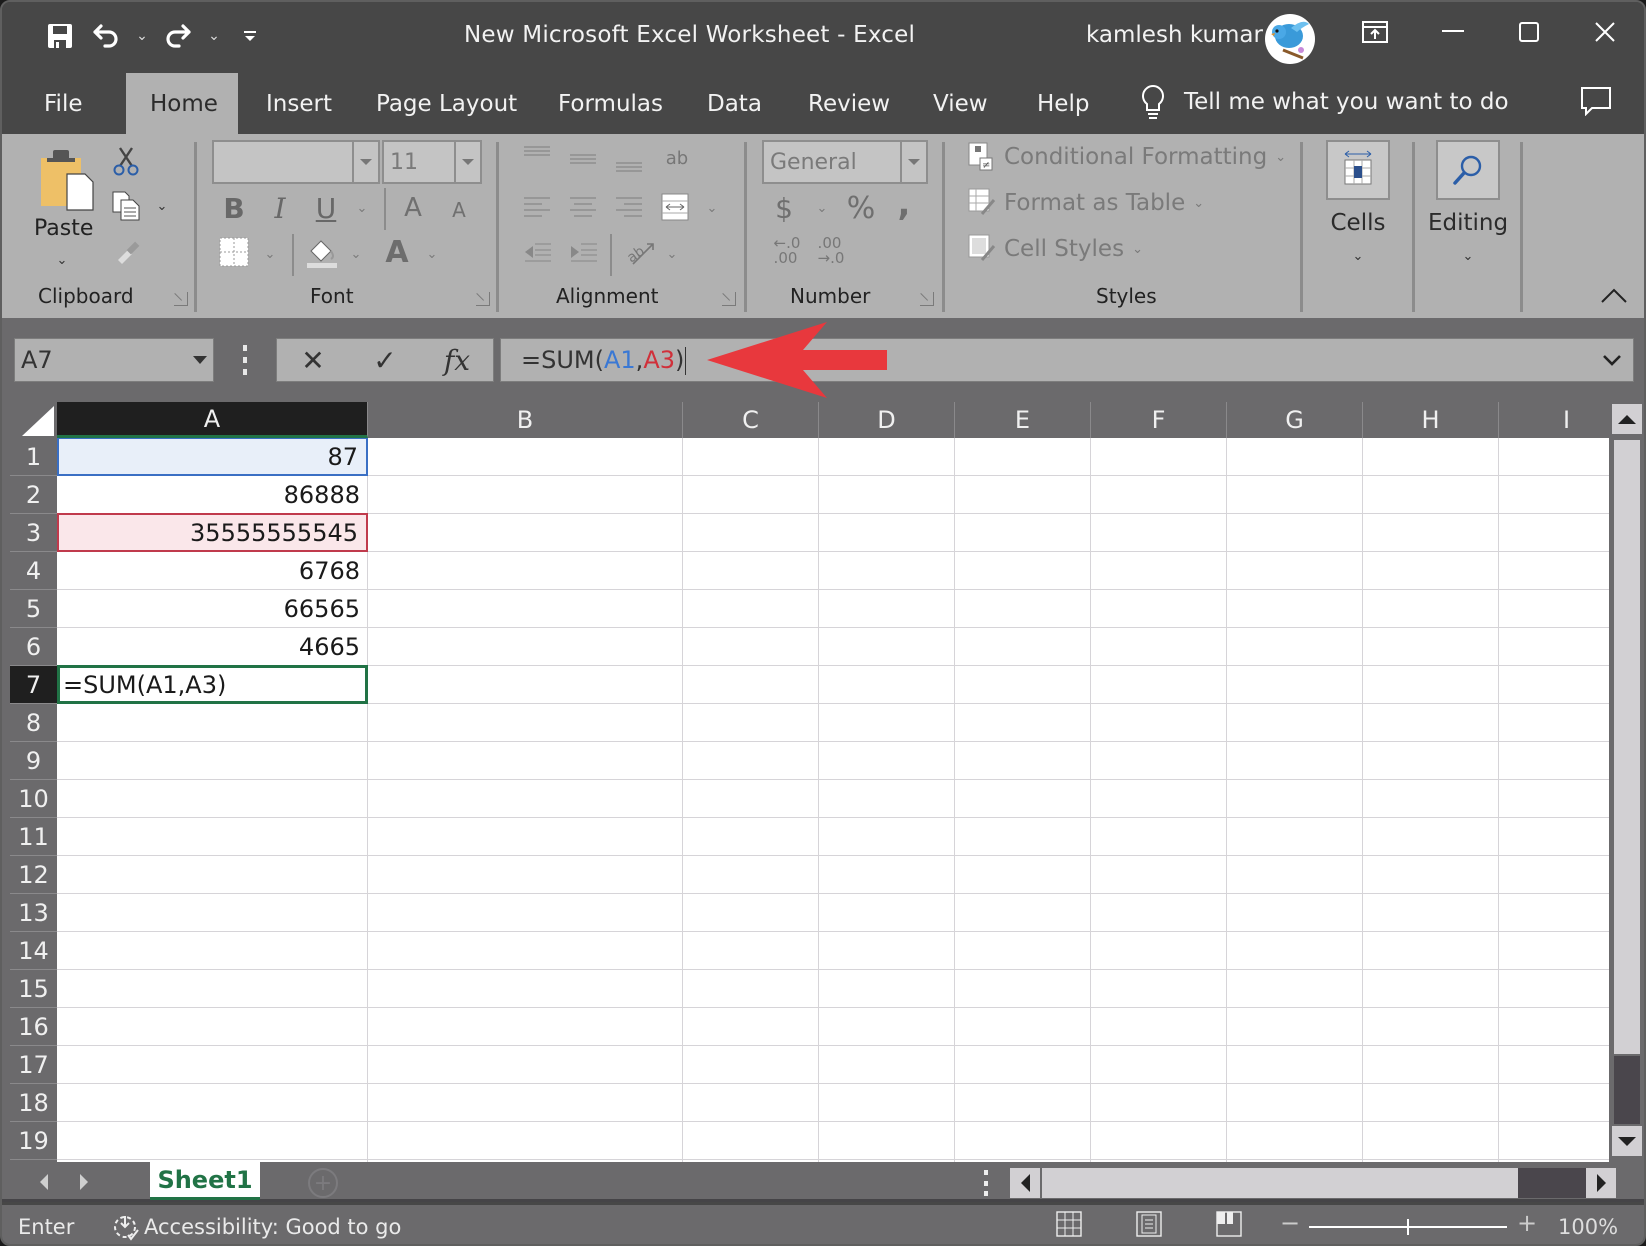 This screenshot has height=1246, width=1646. I want to click on font-size-select: 11, so click(432, 162).